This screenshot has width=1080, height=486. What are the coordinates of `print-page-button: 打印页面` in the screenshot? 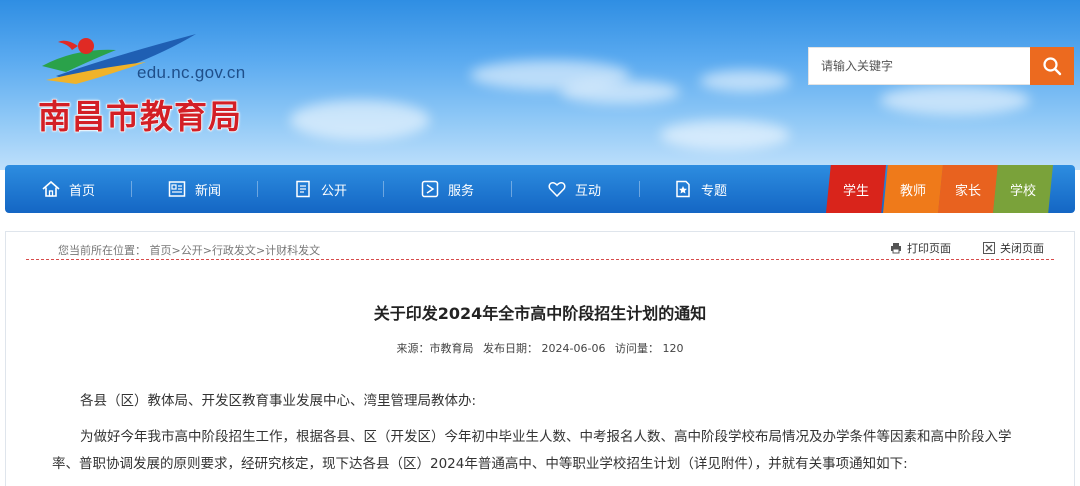 It's located at (920, 248).